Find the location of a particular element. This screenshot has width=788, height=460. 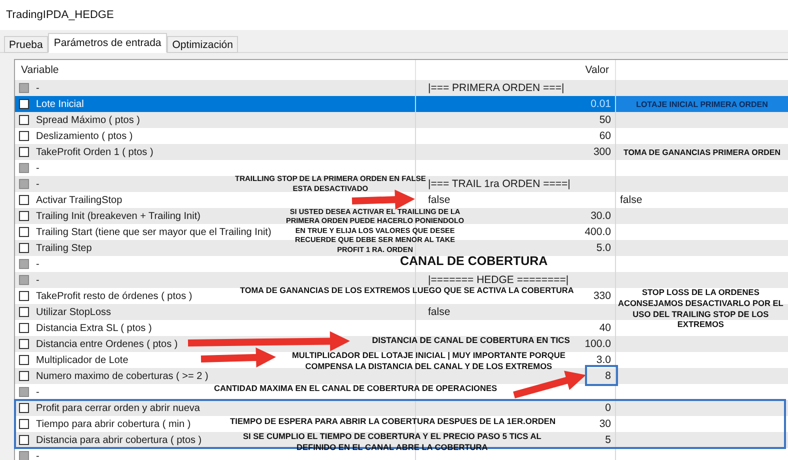

value-text: 60 is located at coordinates (605, 136).